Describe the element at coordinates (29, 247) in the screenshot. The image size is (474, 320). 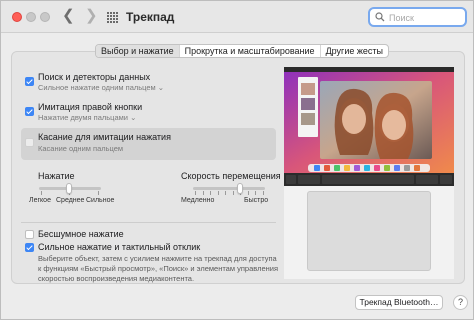
I see `force-click-checkbox` at that location.